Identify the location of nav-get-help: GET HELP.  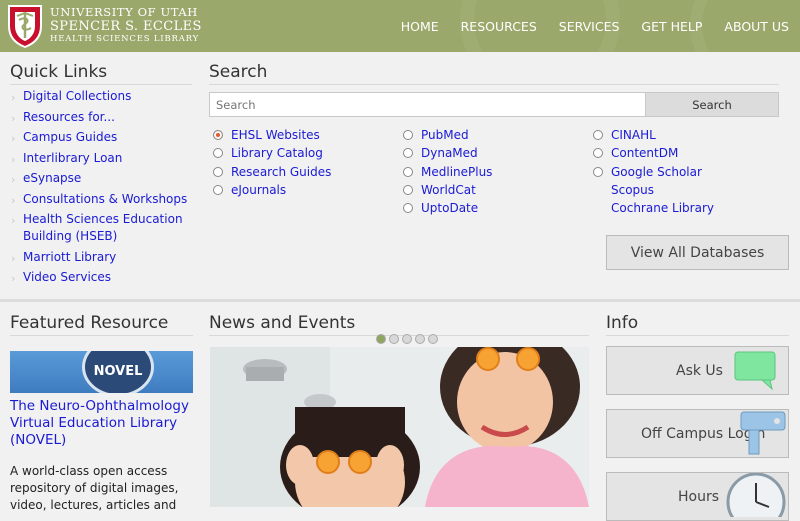
(671, 26).